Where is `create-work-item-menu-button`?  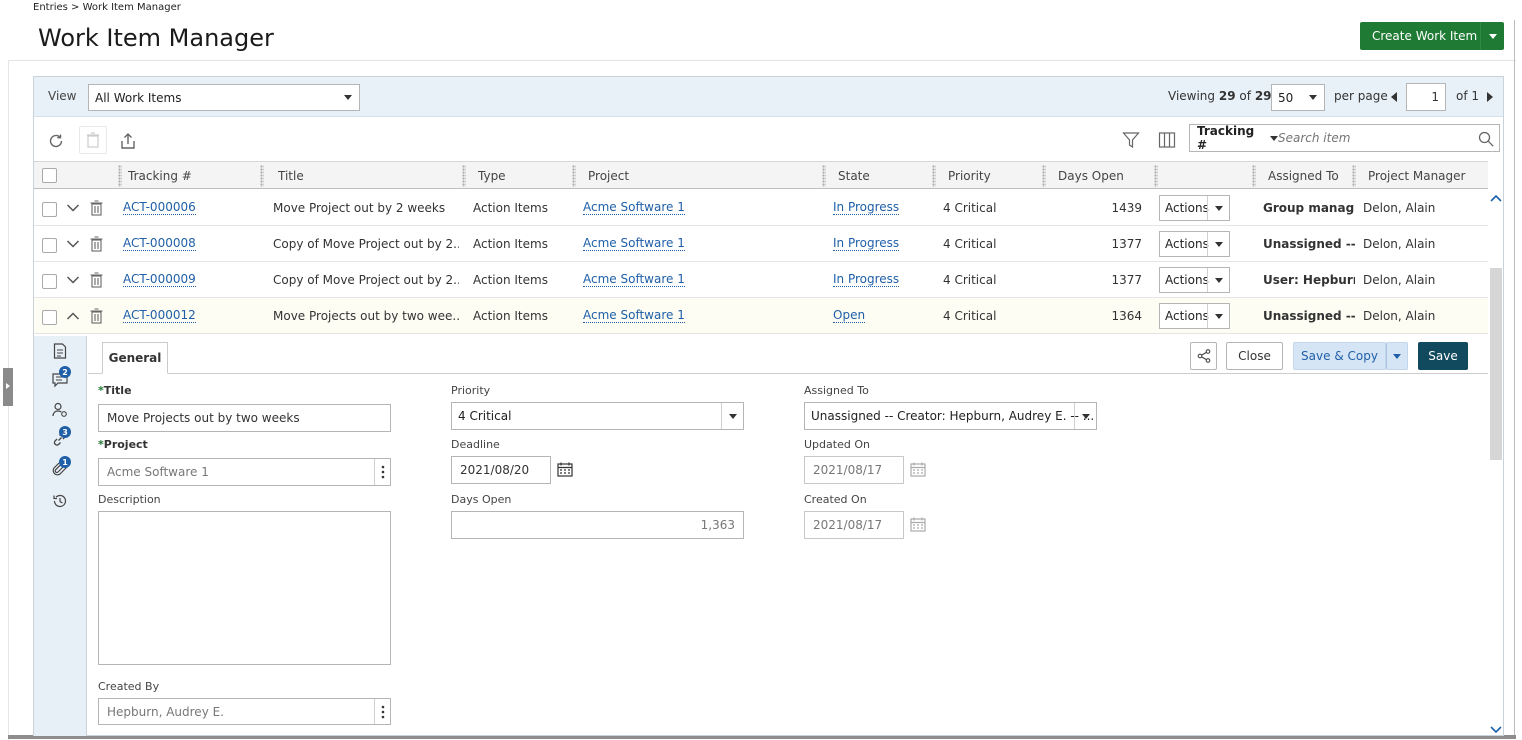
create-work-item-menu-button is located at coordinates (1492, 36).